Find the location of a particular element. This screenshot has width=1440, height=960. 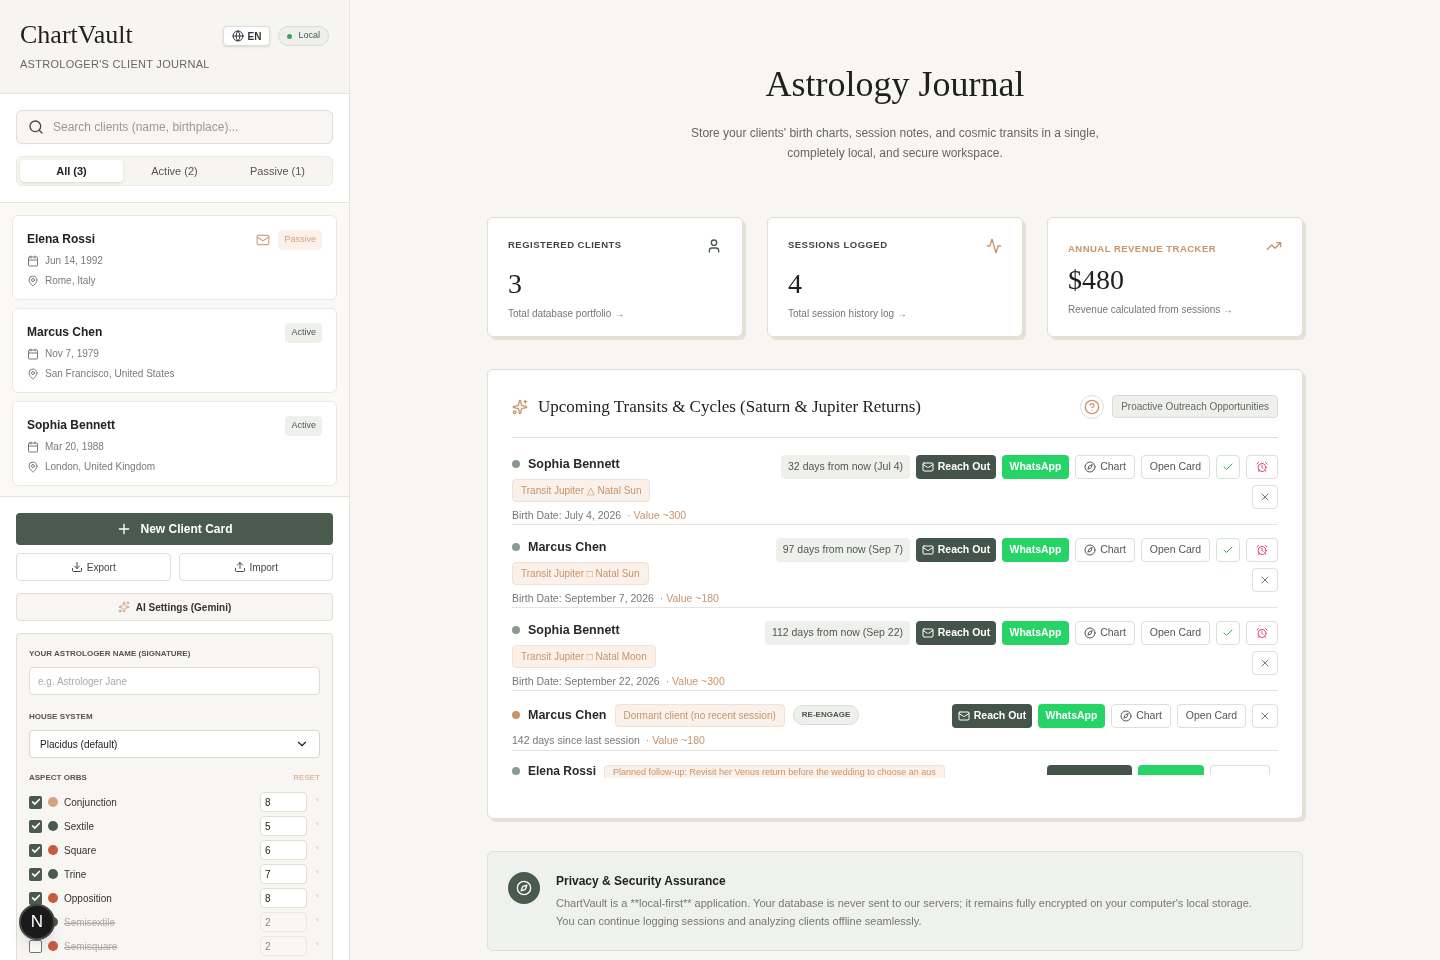

upload-icon is located at coordinates (239, 567).